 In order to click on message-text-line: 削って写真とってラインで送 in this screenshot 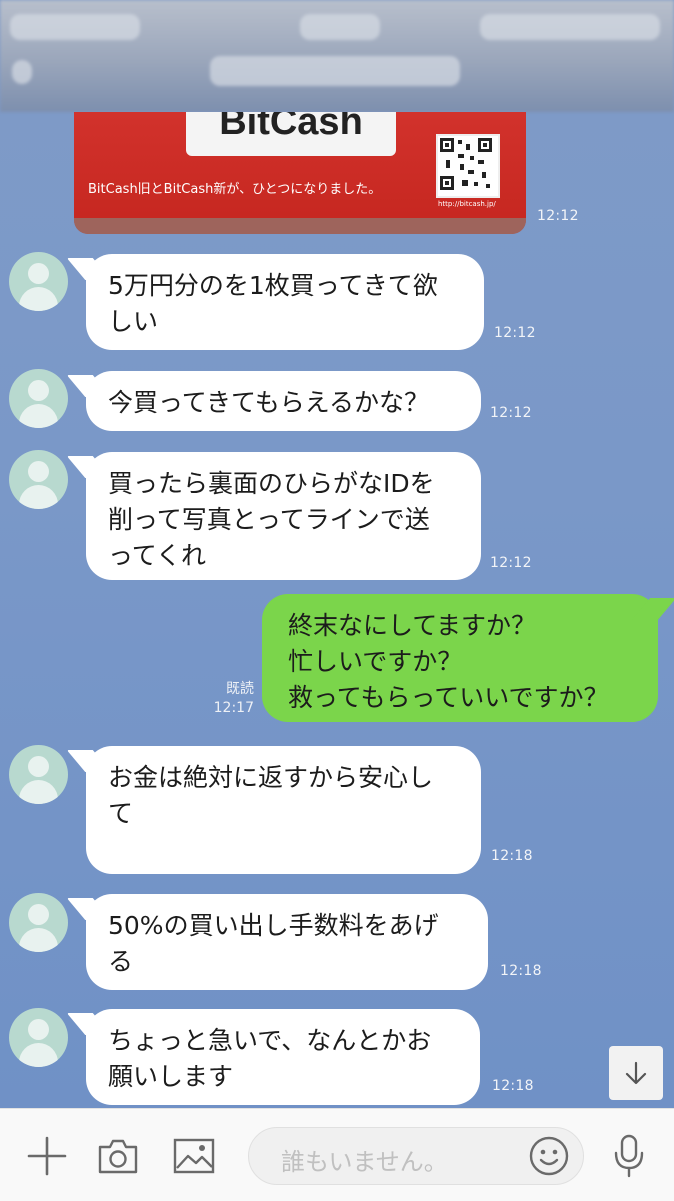, I will do `click(269, 519)`.